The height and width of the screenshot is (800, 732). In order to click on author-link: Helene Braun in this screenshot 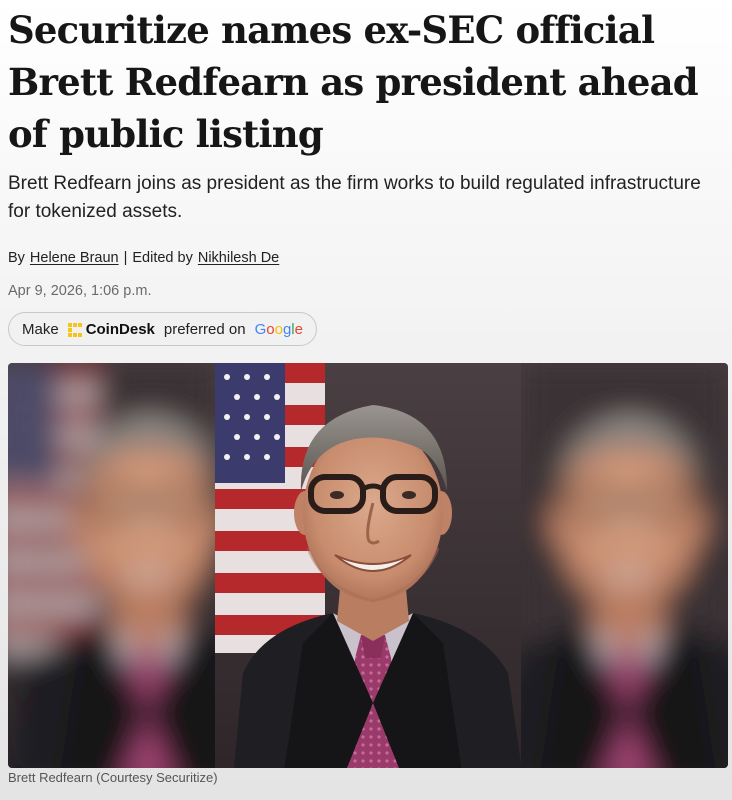, I will do `click(74, 258)`.